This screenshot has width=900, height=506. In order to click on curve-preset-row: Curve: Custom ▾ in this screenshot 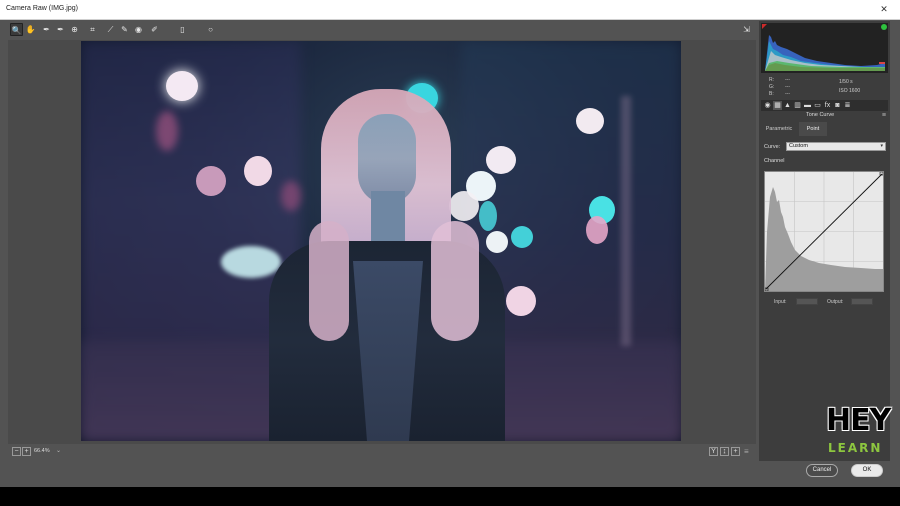, I will do `click(826, 147)`.